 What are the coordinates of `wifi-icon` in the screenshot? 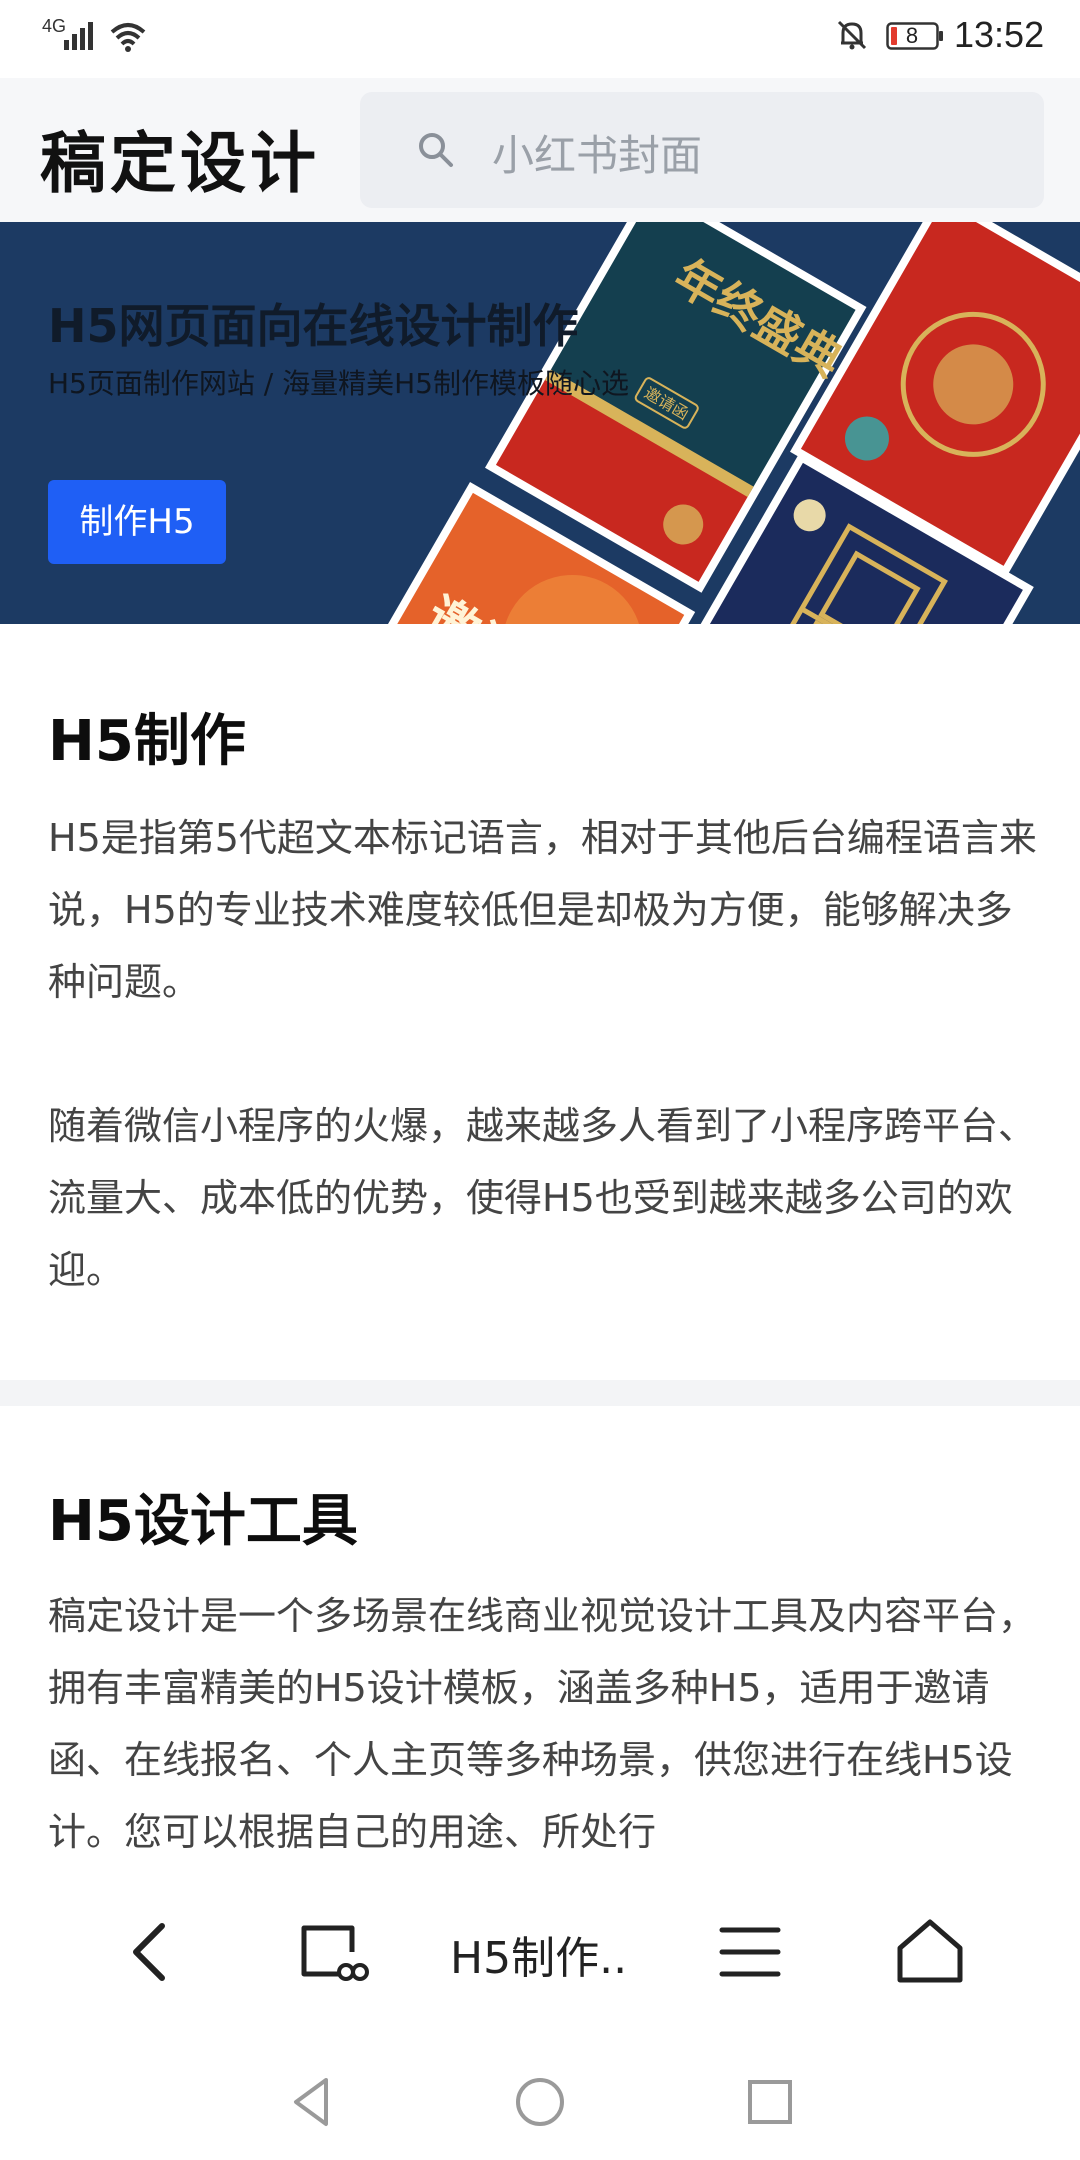 It's located at (128, 37).